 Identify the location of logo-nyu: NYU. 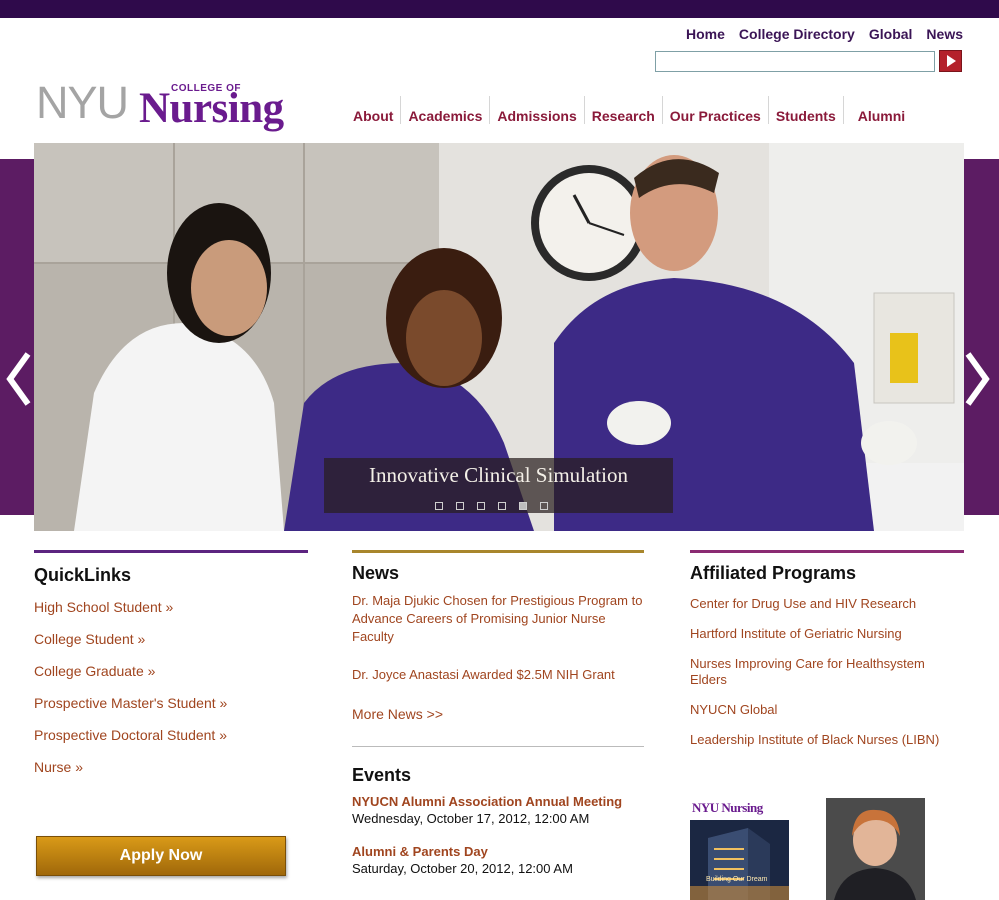
(82, 102).